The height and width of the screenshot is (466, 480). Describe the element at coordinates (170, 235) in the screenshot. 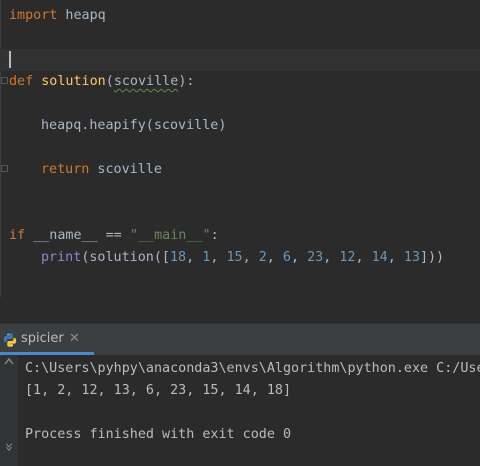

I see `main-string: "__main__"` at that location.